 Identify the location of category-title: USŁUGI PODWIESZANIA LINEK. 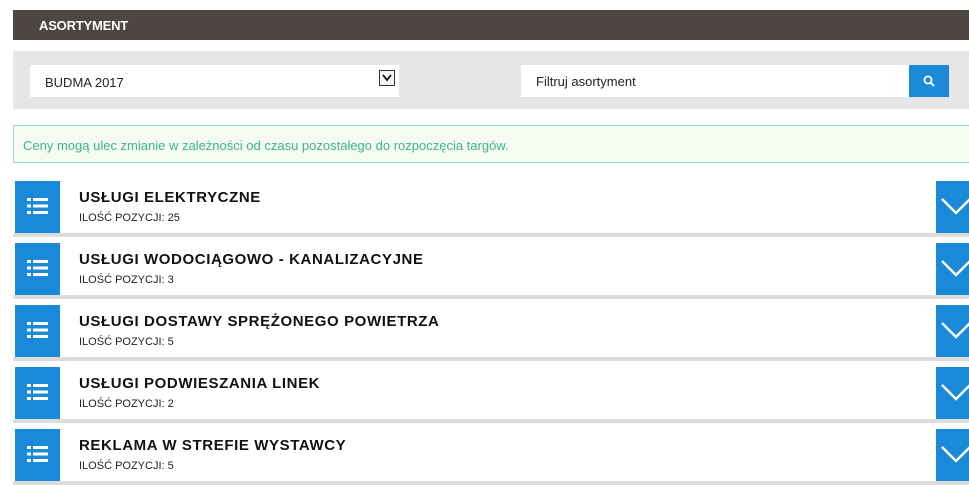
(200, 383).